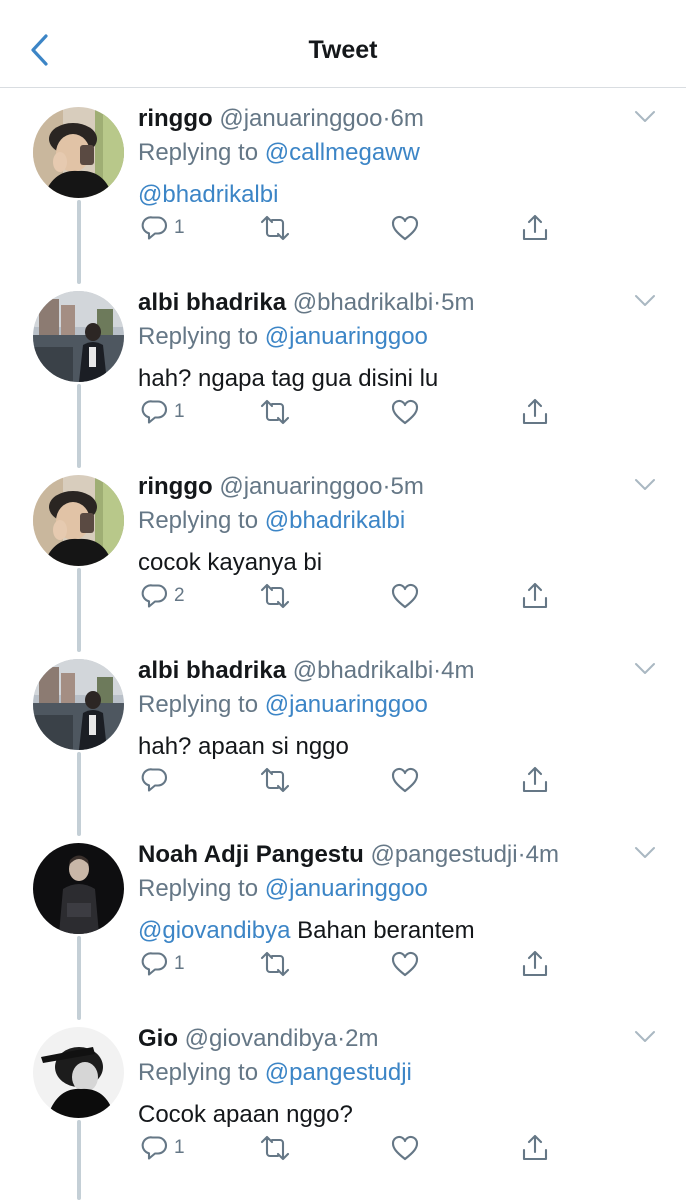 This screenshot has height=1200, width=686. Describe the element at coordinates (157, 780) in the screenshot. I see `reply-button` at that location.